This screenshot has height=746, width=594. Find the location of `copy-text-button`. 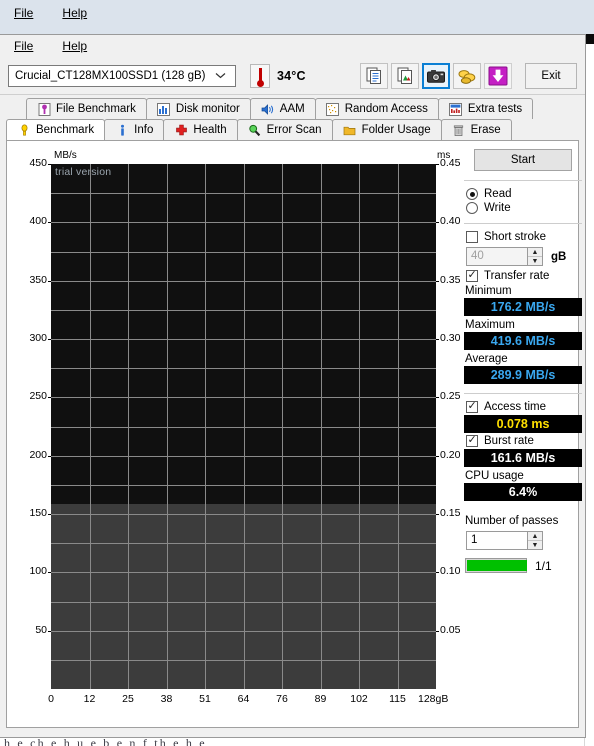

copy-text-button is located at coordinates (374, 75).